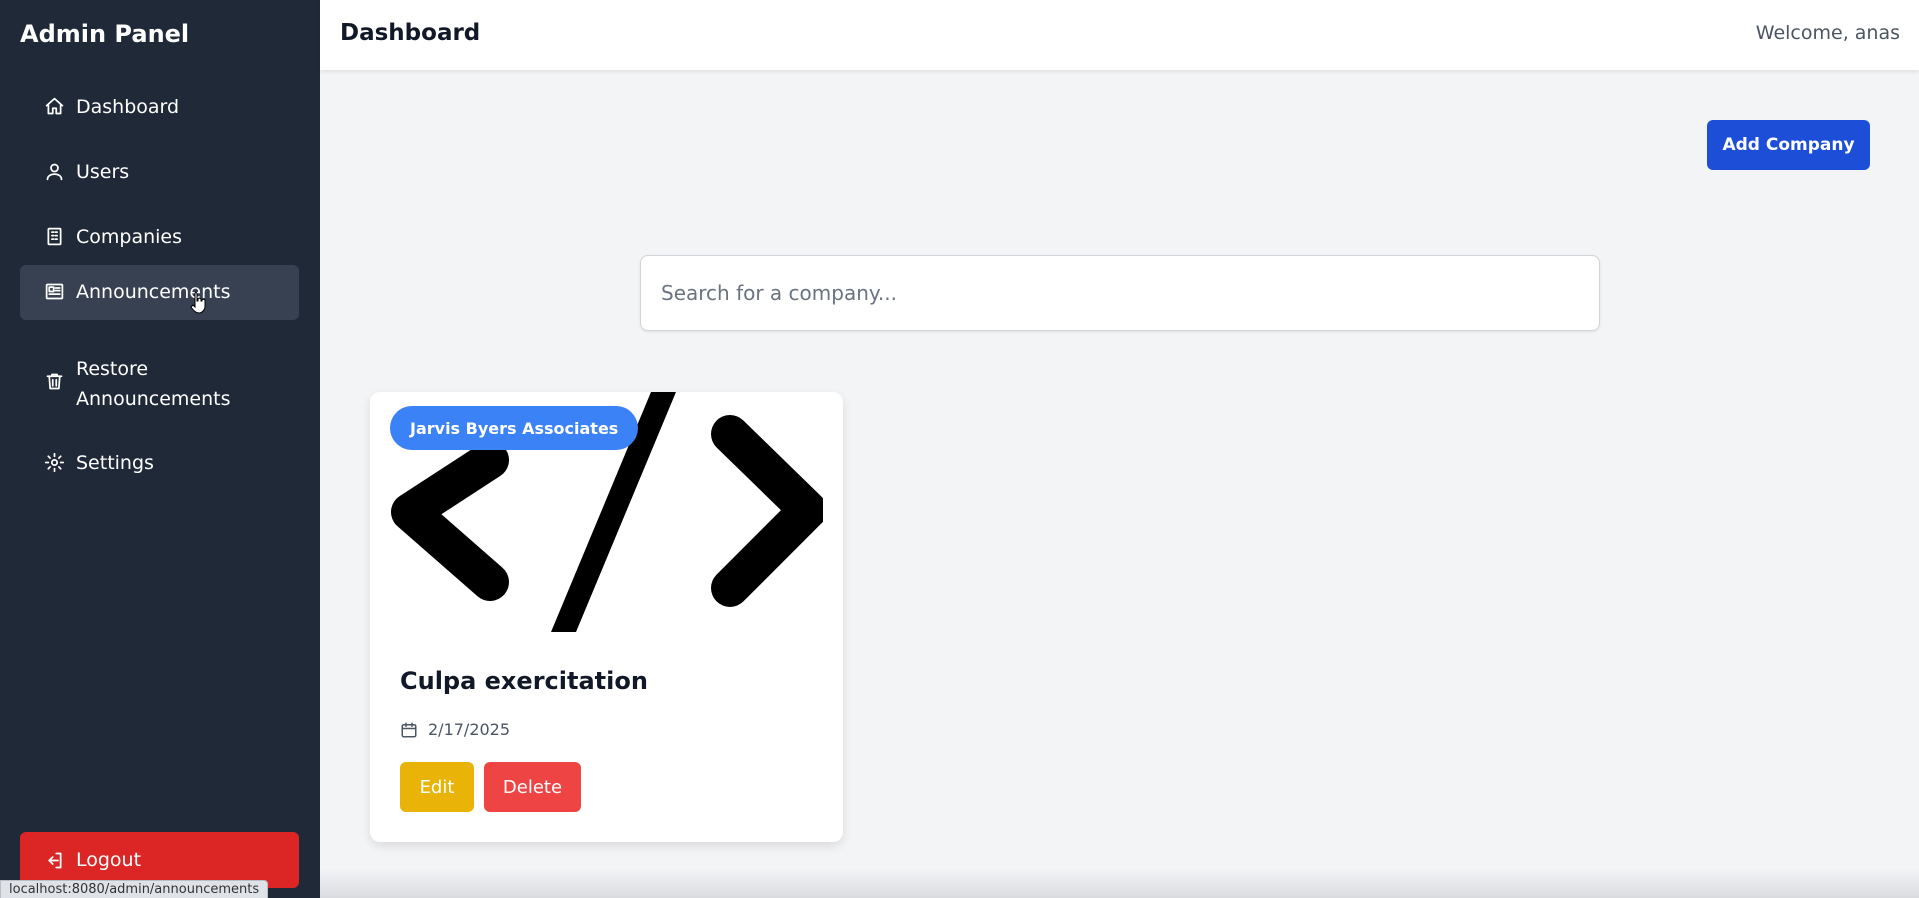 The height and width of the screenshot is (898, 1919). Describe the element at coordinates (198, 302) in the screenshot. I see `hand-cursor-icon` at that location.